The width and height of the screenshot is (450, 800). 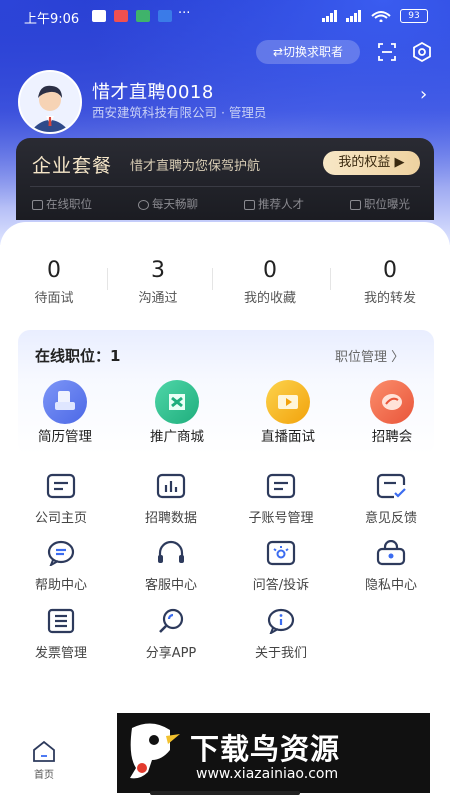 I want to click on bank-notification-icon, so click(x=165, y=15).